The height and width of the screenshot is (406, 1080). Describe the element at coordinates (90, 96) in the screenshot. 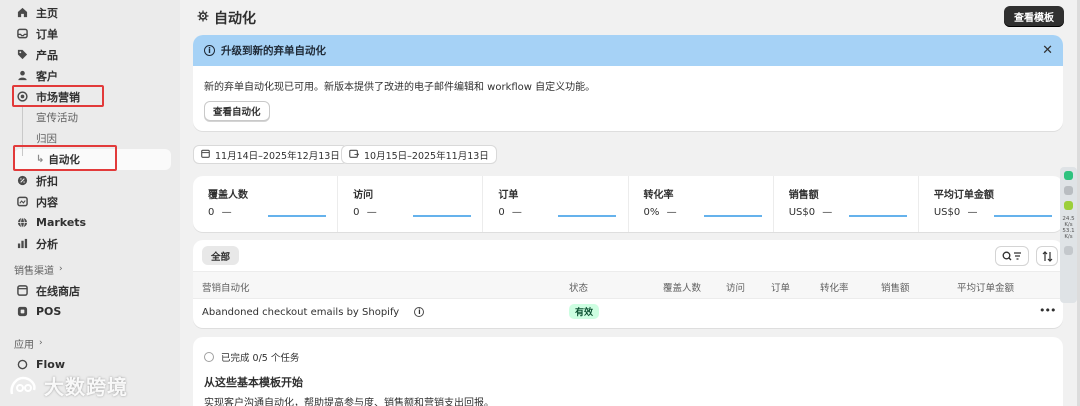

I see `sidebar-item-marketing: 市场营销` at that location.